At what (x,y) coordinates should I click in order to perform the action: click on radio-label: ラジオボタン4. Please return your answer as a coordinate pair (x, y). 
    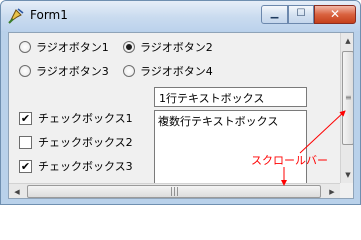
    Looking at the image, I should click on (176, 71).